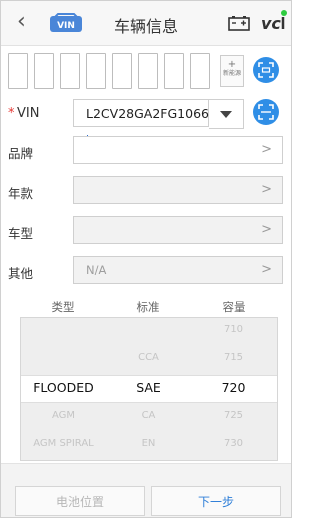 This screenshot has width=320, height=518. I want to click on year-select: >, so click(178, 190).